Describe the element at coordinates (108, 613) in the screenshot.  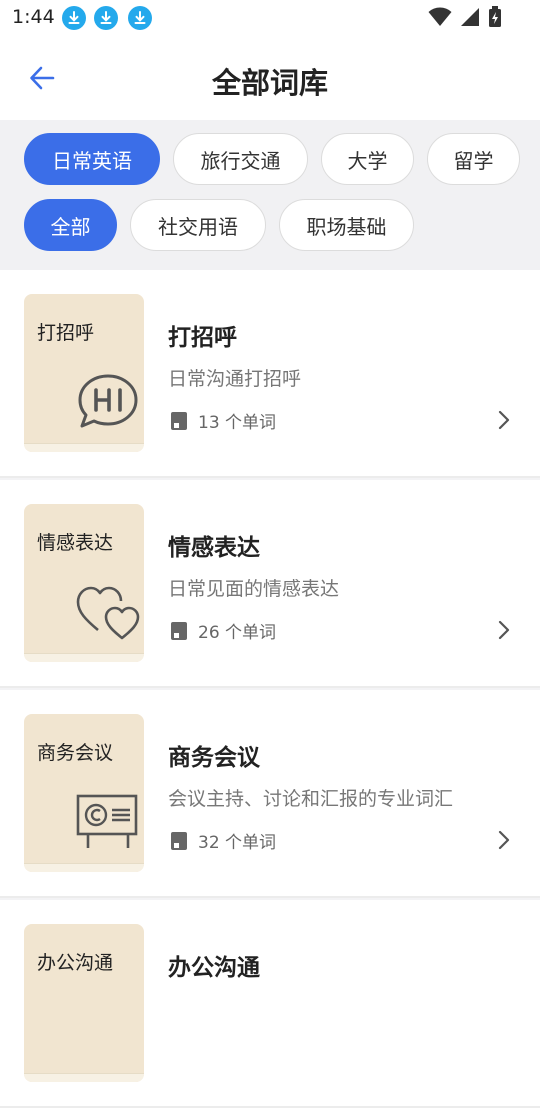
I see `hearts-icon` at that location.